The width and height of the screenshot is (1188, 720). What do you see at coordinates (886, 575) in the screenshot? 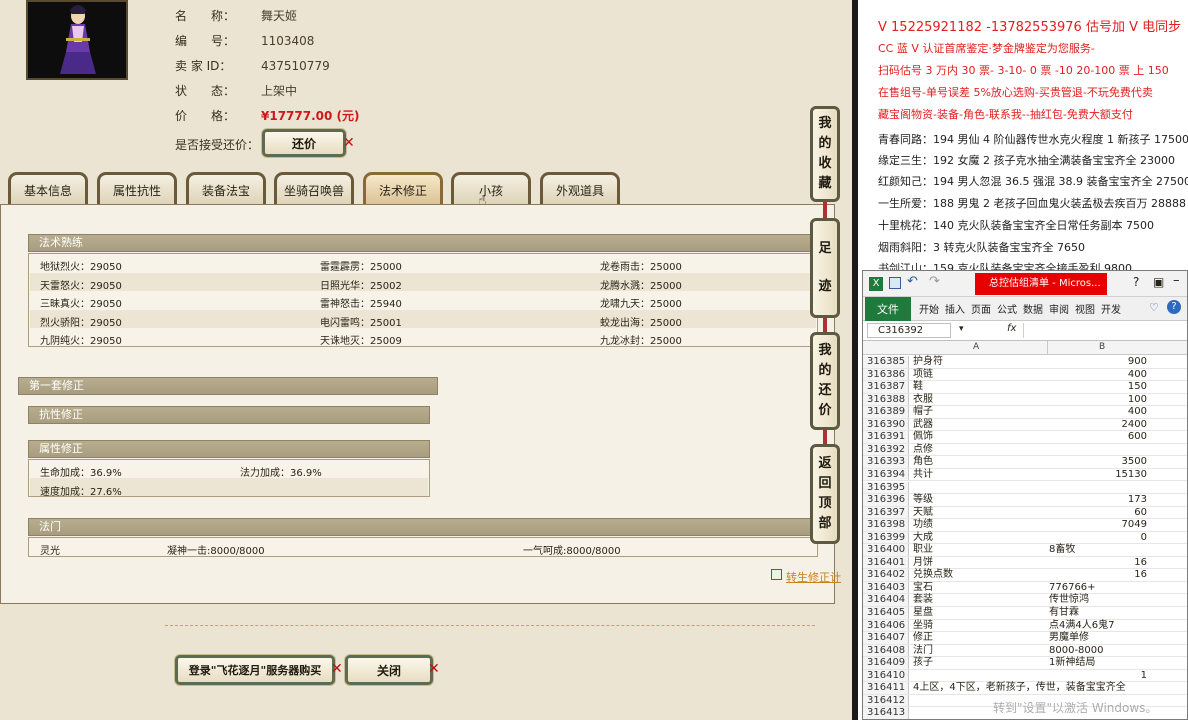
I see `row-number: 316402` at bounding box center [886, 575].